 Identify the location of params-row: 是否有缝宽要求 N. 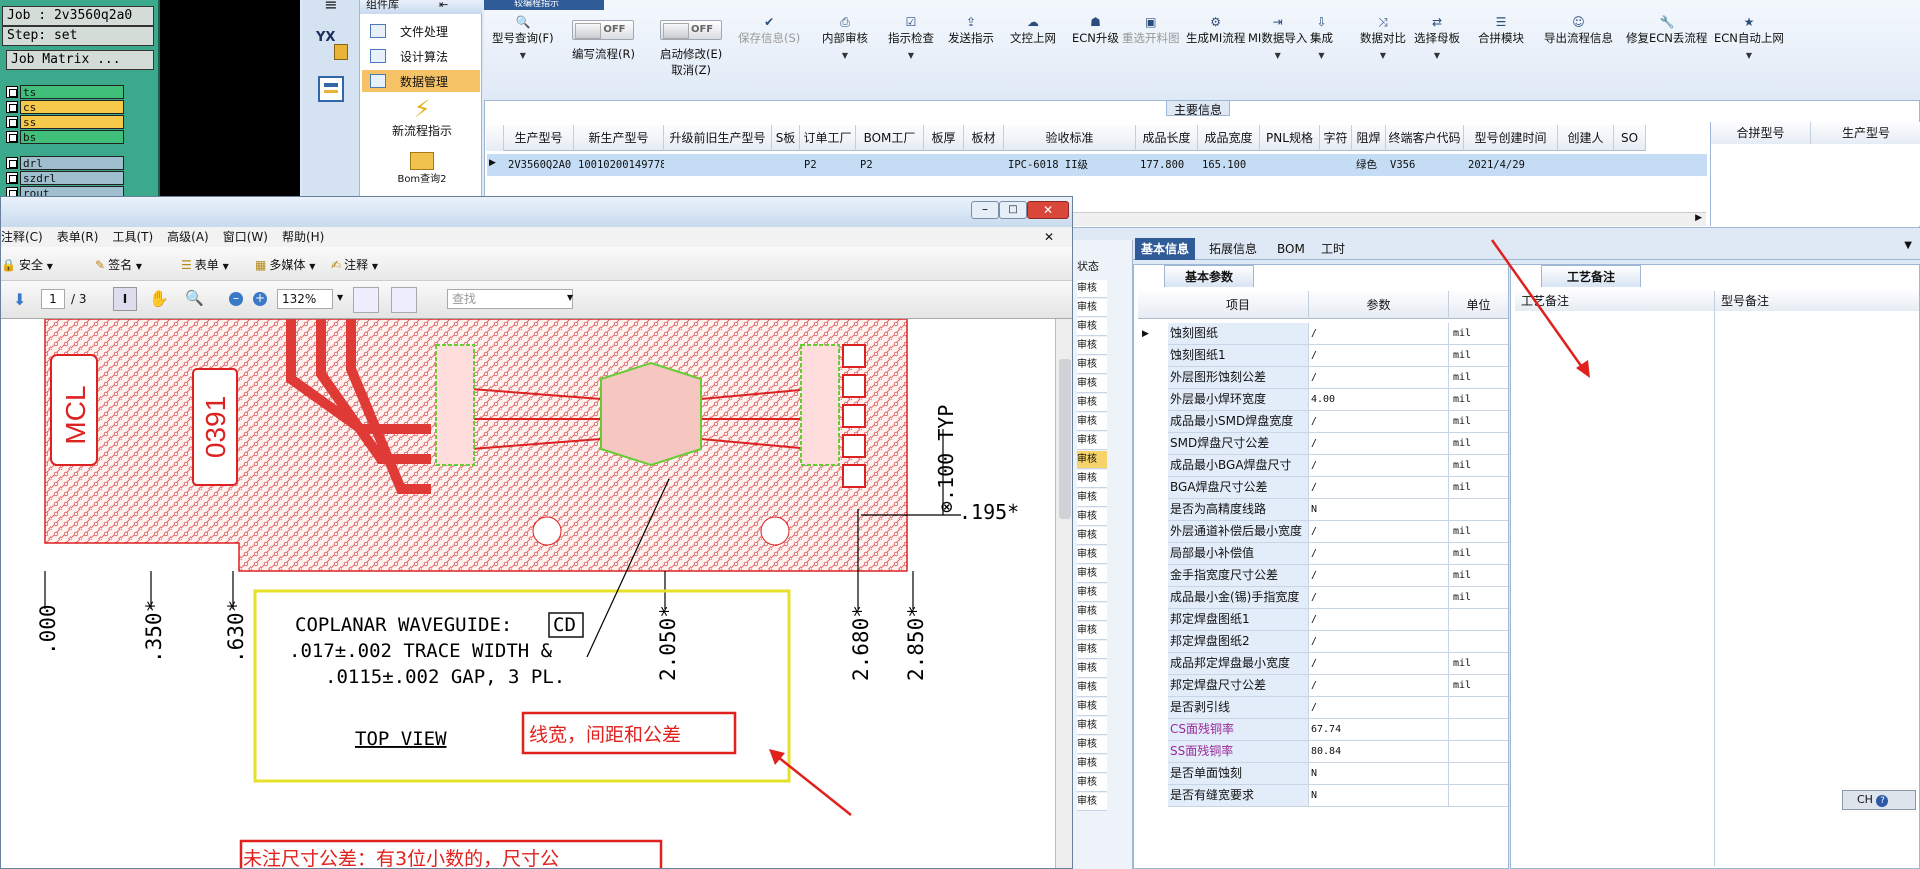
(1338, 796).